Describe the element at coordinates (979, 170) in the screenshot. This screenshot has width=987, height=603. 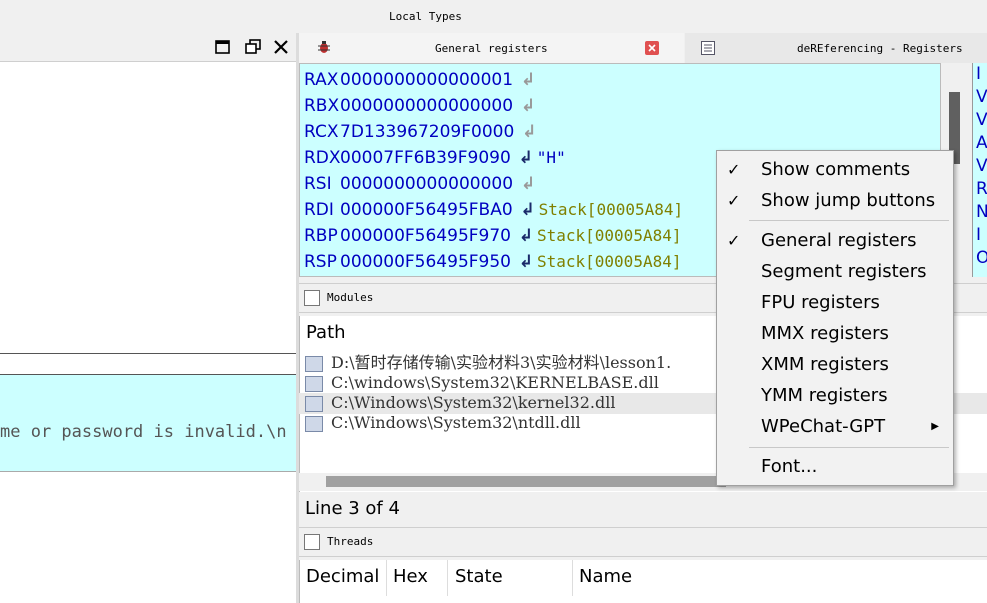
I see `dereferencing-panel-edge: IVVAVRNIO` at that location.